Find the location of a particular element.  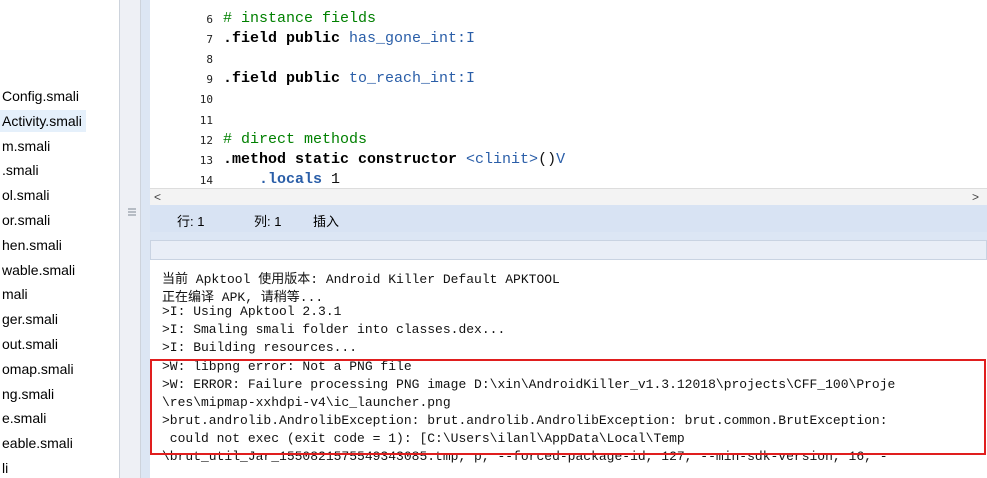

file-list-item: eable.smali is located at coordinates (36, 443).